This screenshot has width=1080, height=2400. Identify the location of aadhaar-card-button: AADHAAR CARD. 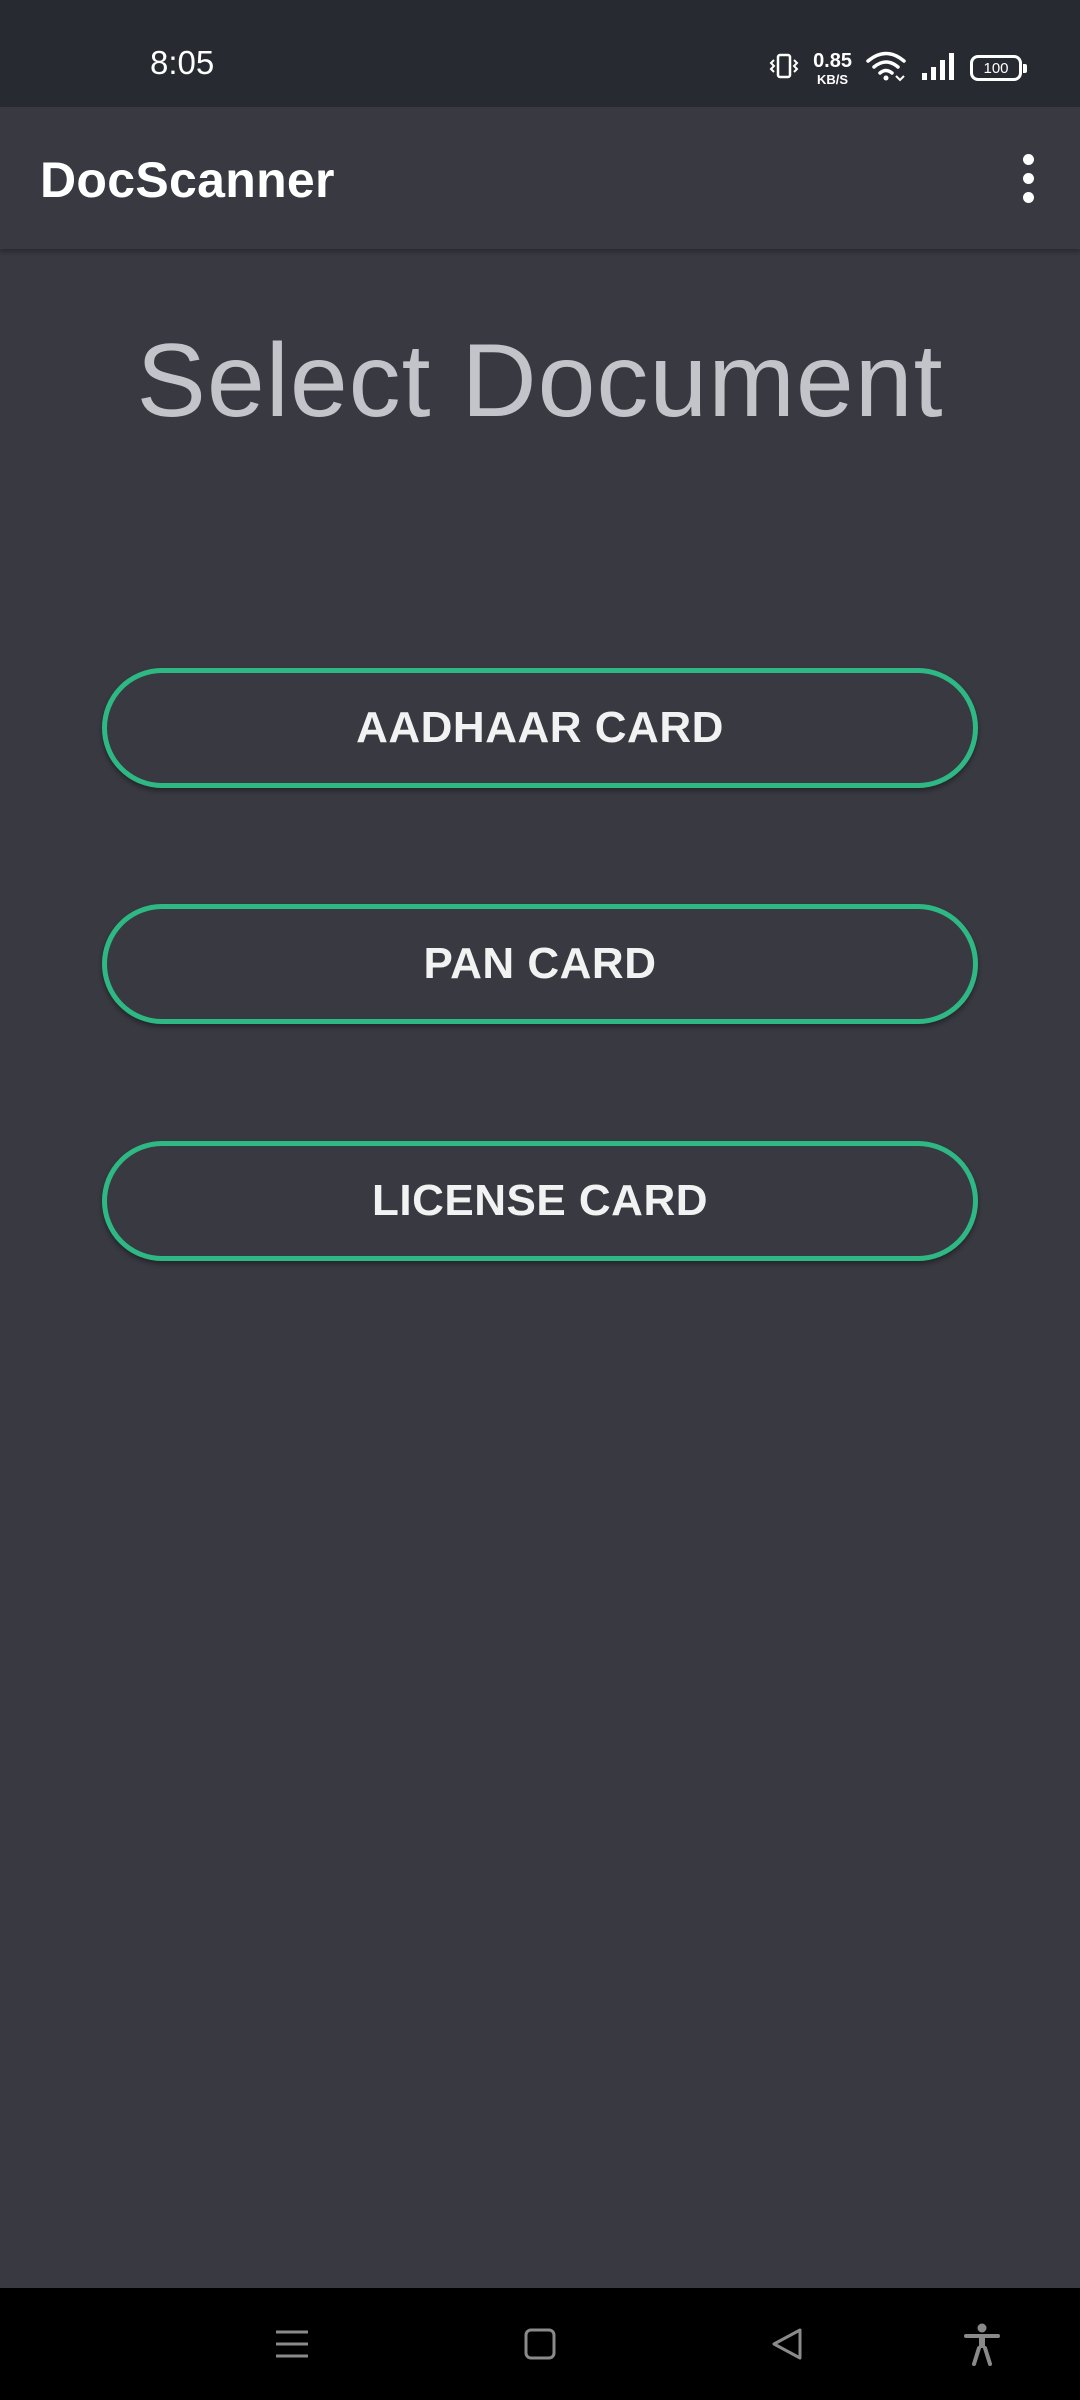
(540, 728).